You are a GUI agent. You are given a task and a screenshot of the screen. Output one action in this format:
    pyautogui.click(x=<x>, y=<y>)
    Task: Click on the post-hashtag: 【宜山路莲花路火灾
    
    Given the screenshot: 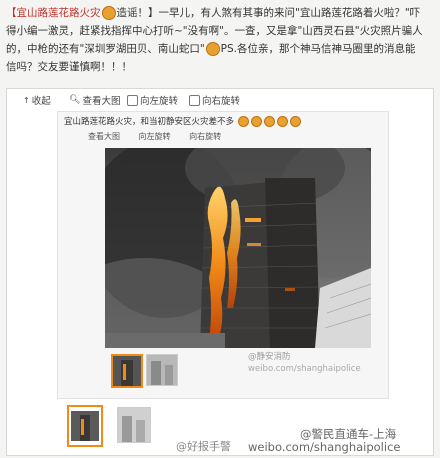 What is the action you would take?
    pyautogui.click(x=53, y=13)
    